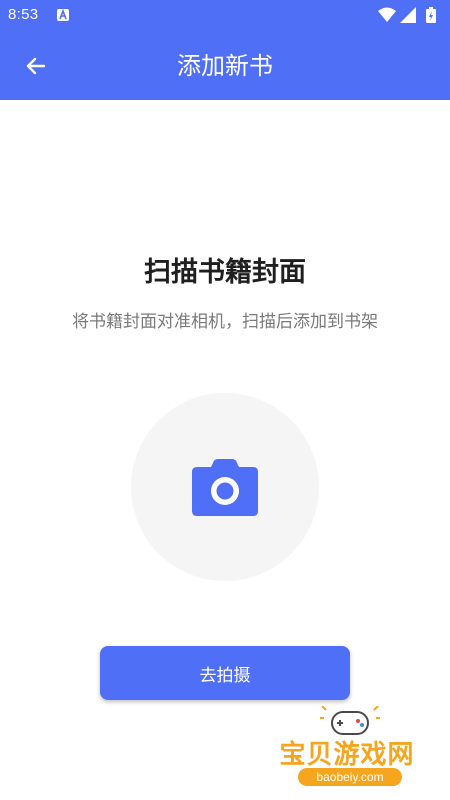  I want to click on page-title: 添加新书, so click(225, 66).